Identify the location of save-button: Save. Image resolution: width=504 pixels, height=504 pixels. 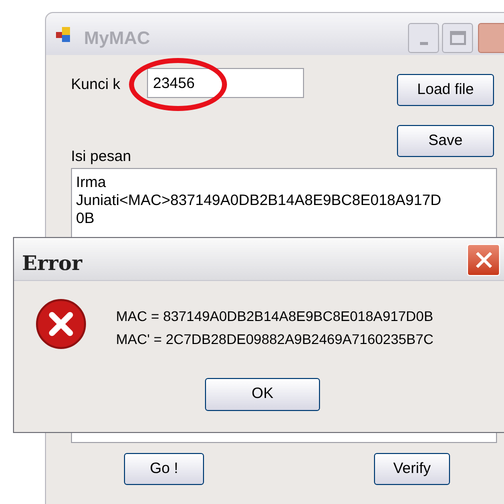
(445, 141).